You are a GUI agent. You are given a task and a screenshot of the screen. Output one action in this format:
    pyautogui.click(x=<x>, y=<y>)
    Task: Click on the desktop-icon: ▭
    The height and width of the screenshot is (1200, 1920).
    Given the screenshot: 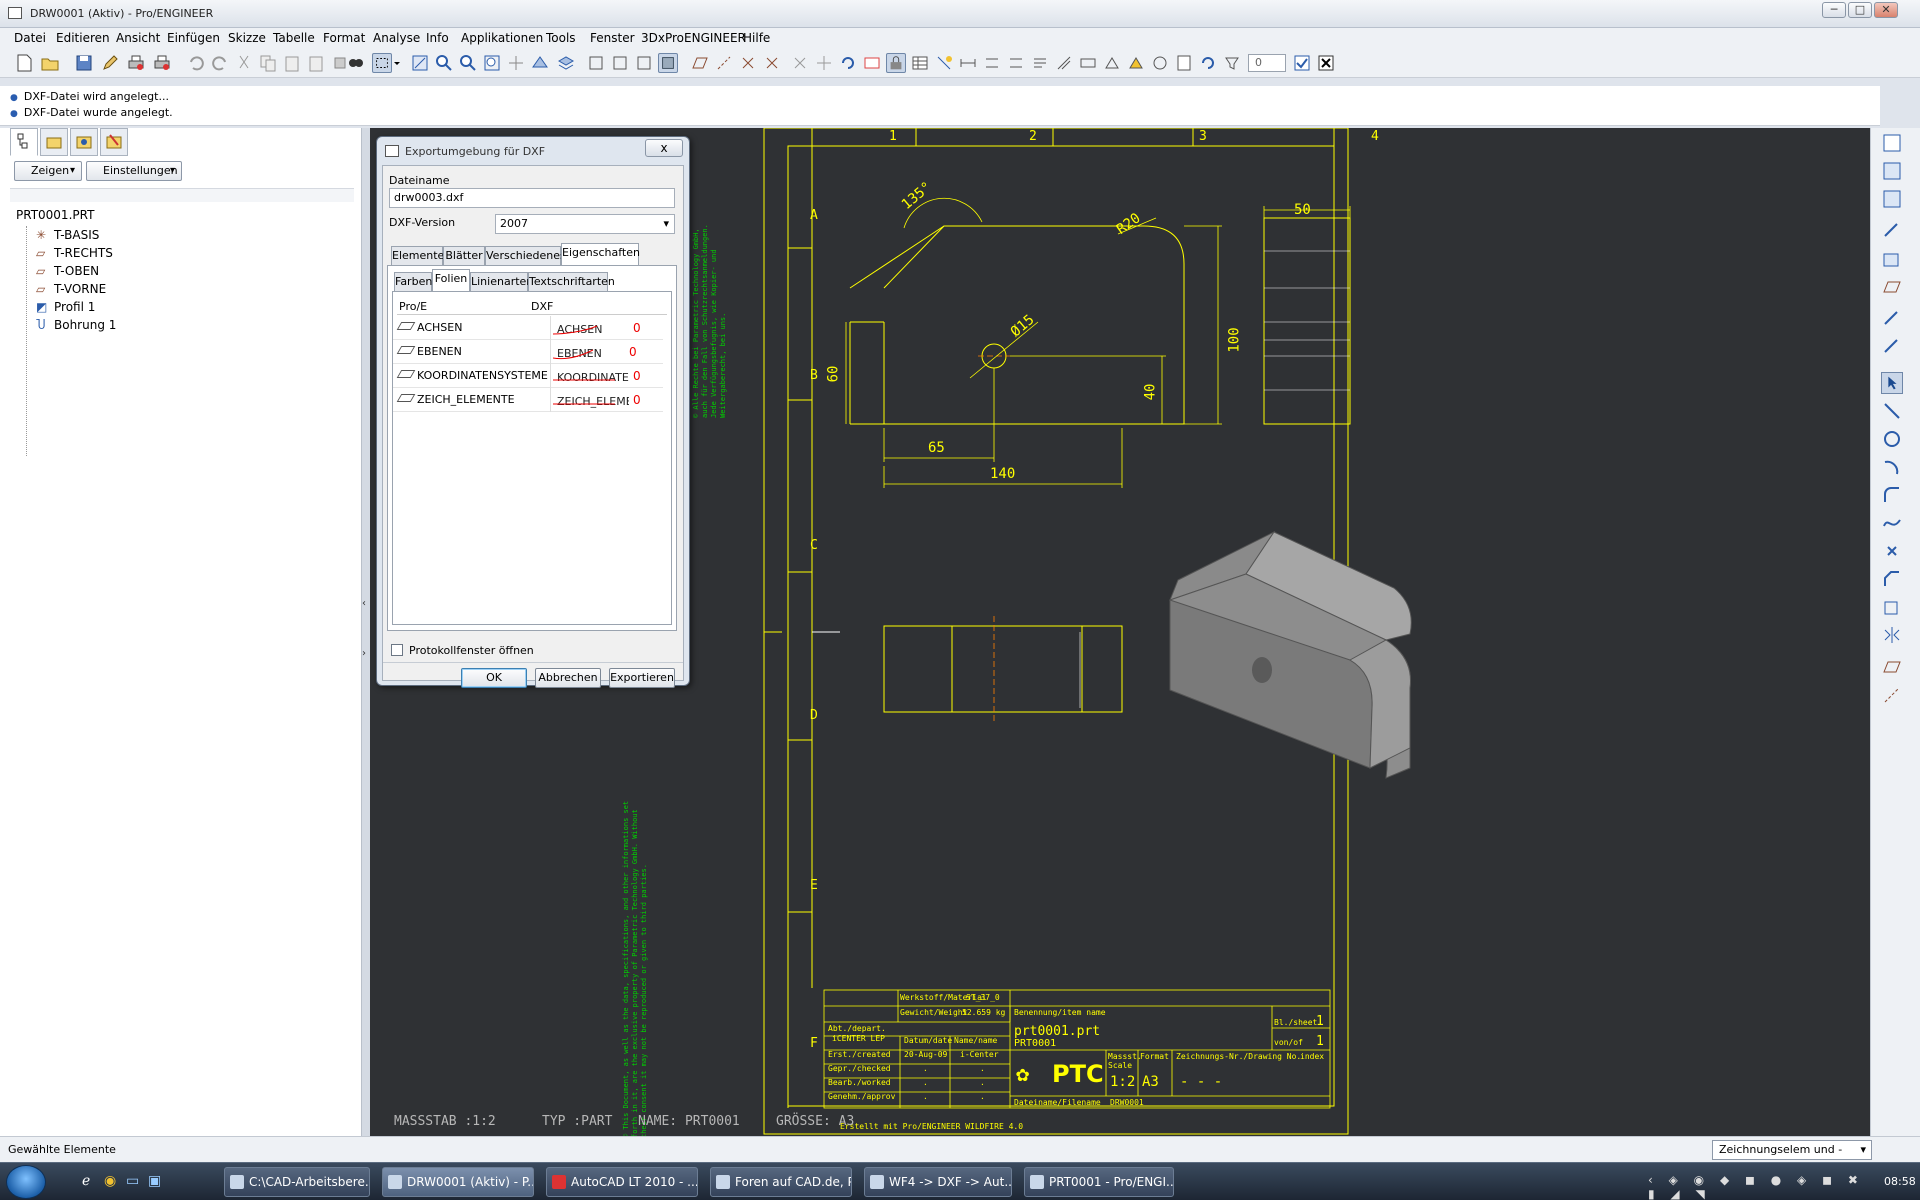 What is the action you would take?
    pyautogui.click(x=132, y=1181)
    